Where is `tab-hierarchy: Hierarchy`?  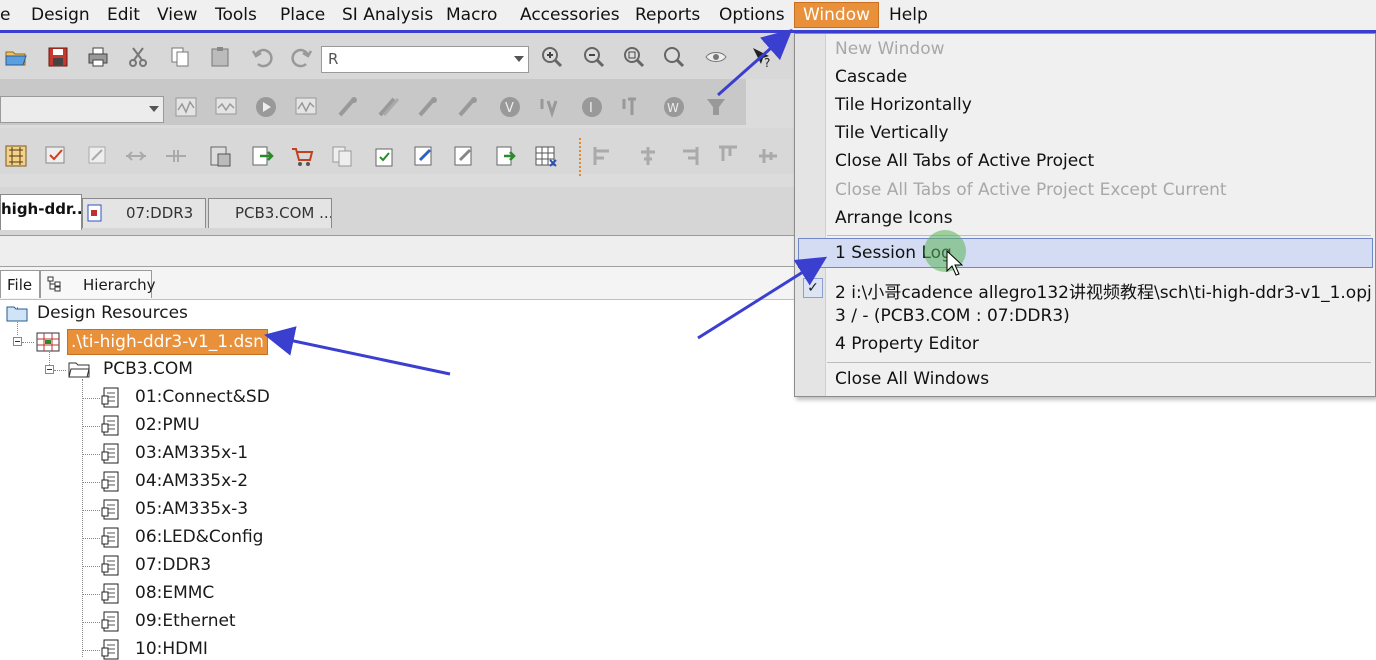
tab-hierarchy: Hierarchy is located at coordinates (98, 284).